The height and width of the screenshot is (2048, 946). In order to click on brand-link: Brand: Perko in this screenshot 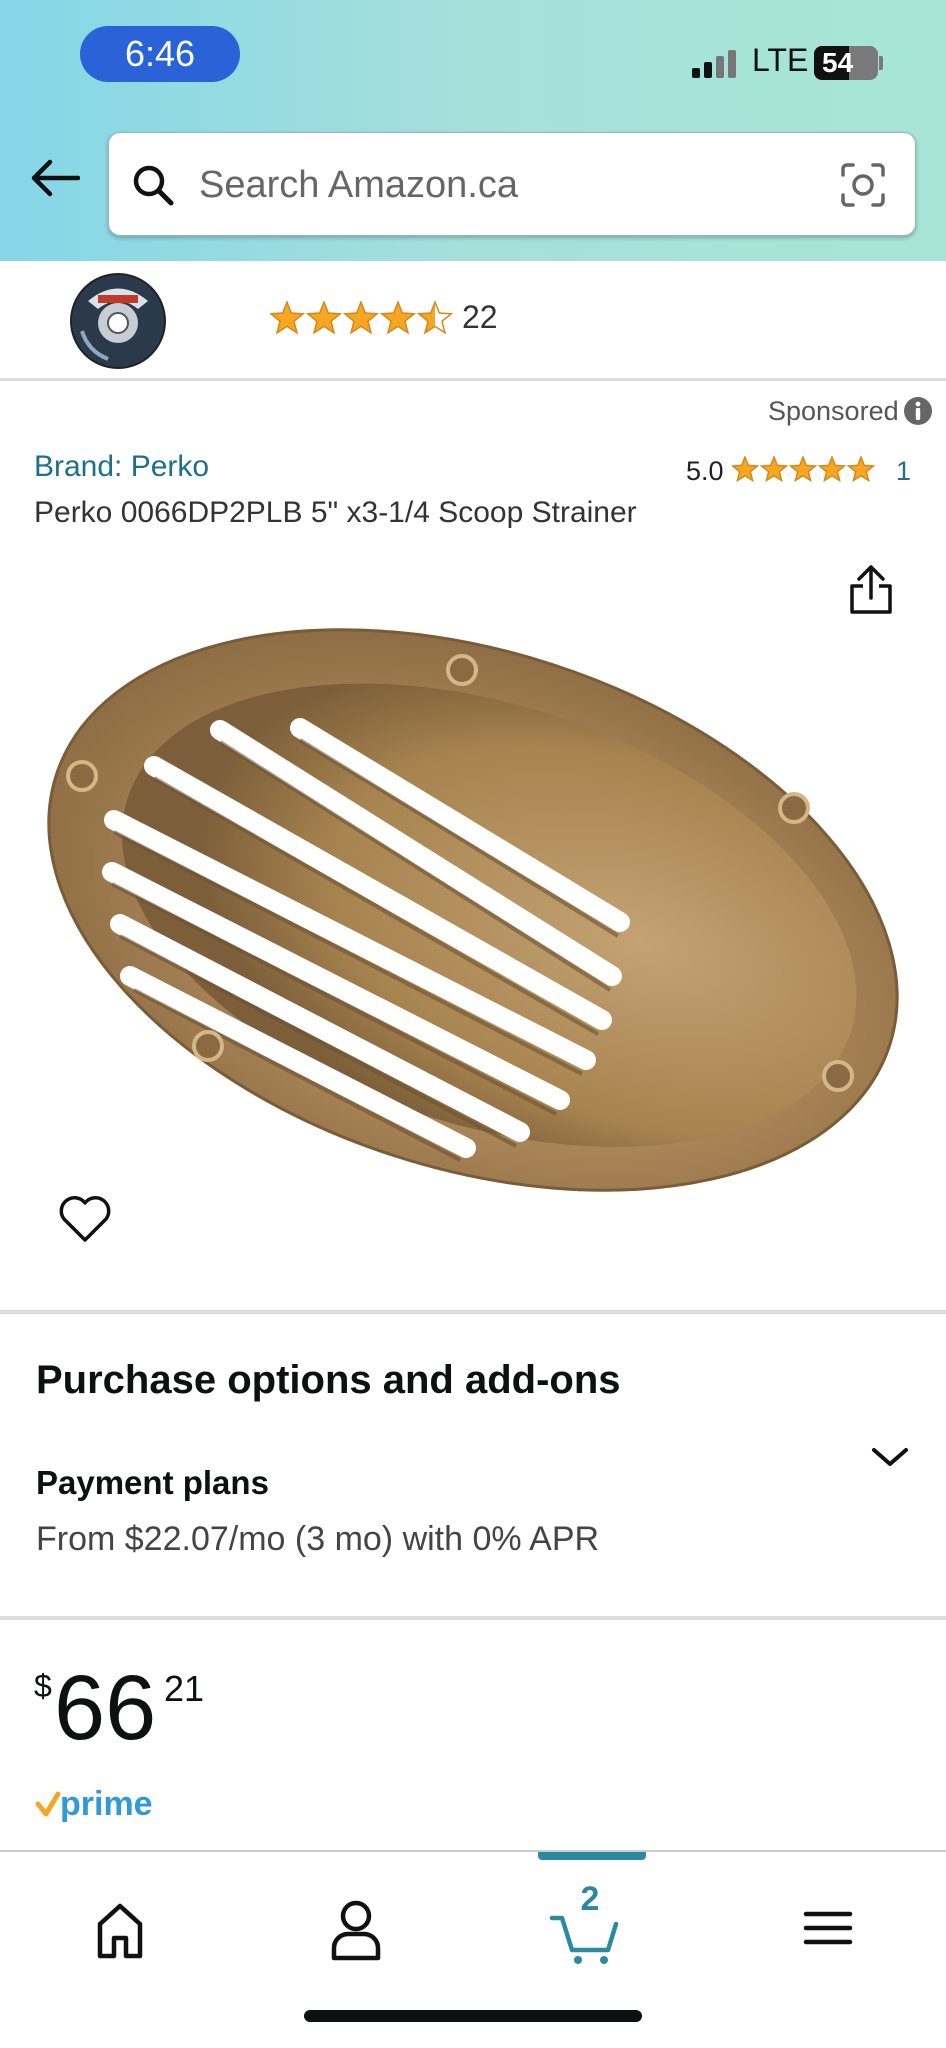, I will do `click(121, 467)`.